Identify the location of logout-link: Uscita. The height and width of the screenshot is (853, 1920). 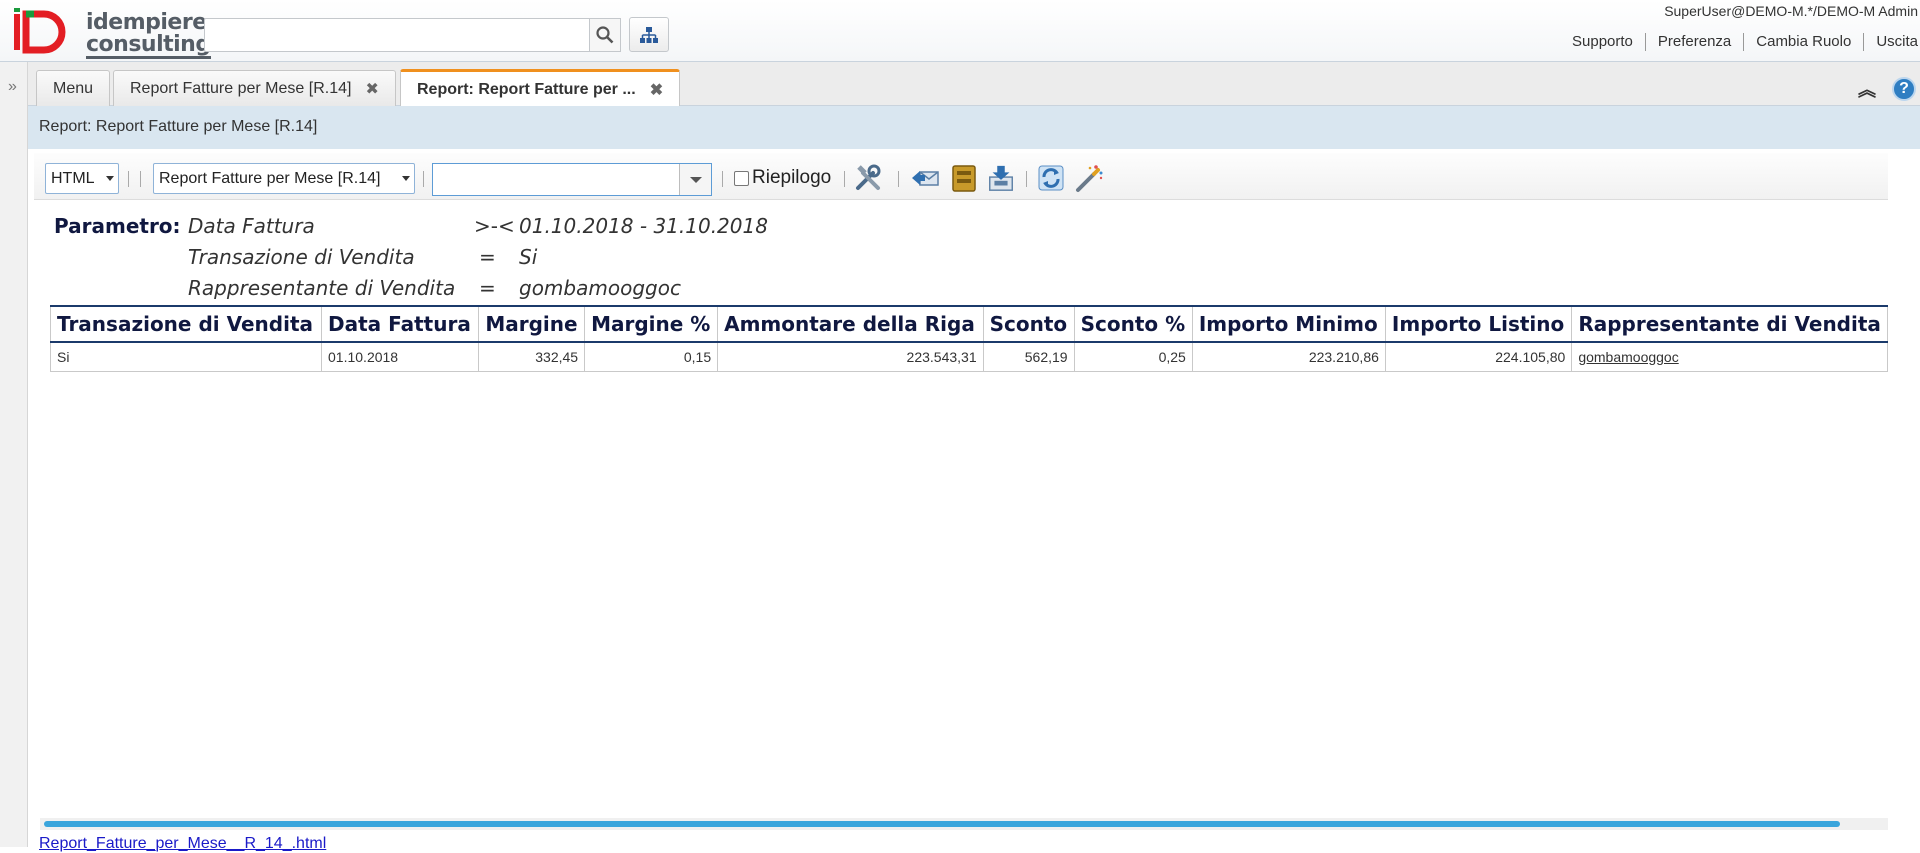
(1892, 42).